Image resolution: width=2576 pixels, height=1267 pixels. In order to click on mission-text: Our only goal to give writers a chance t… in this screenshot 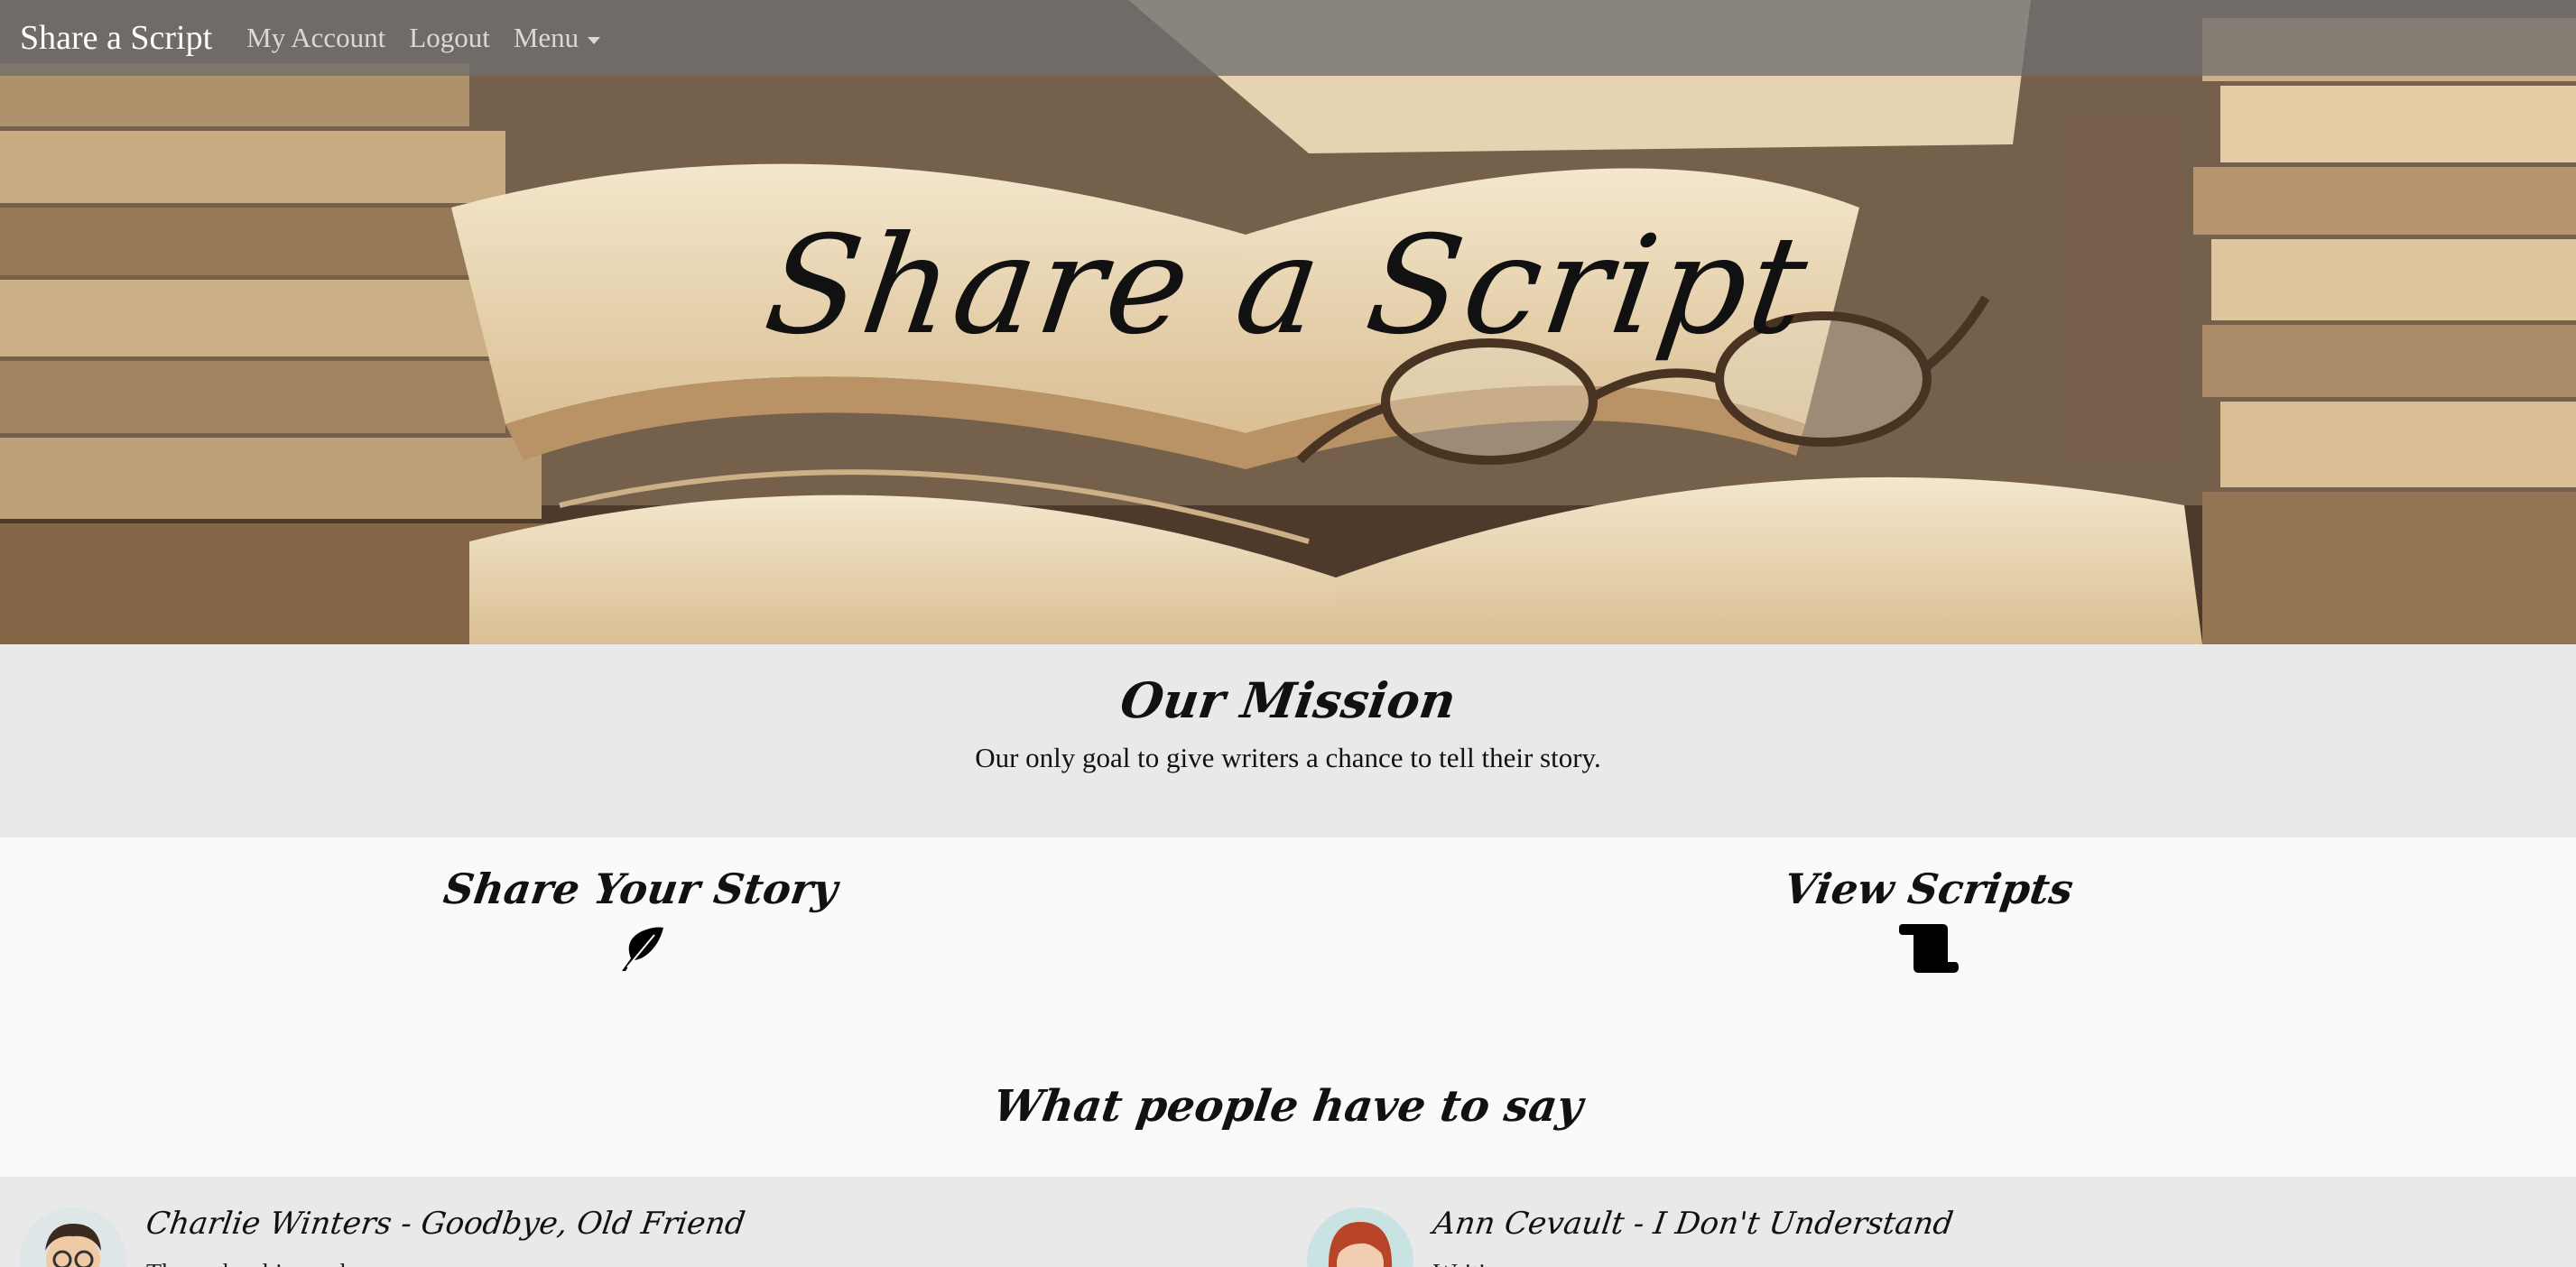, I will do `click(1288, 757)`.